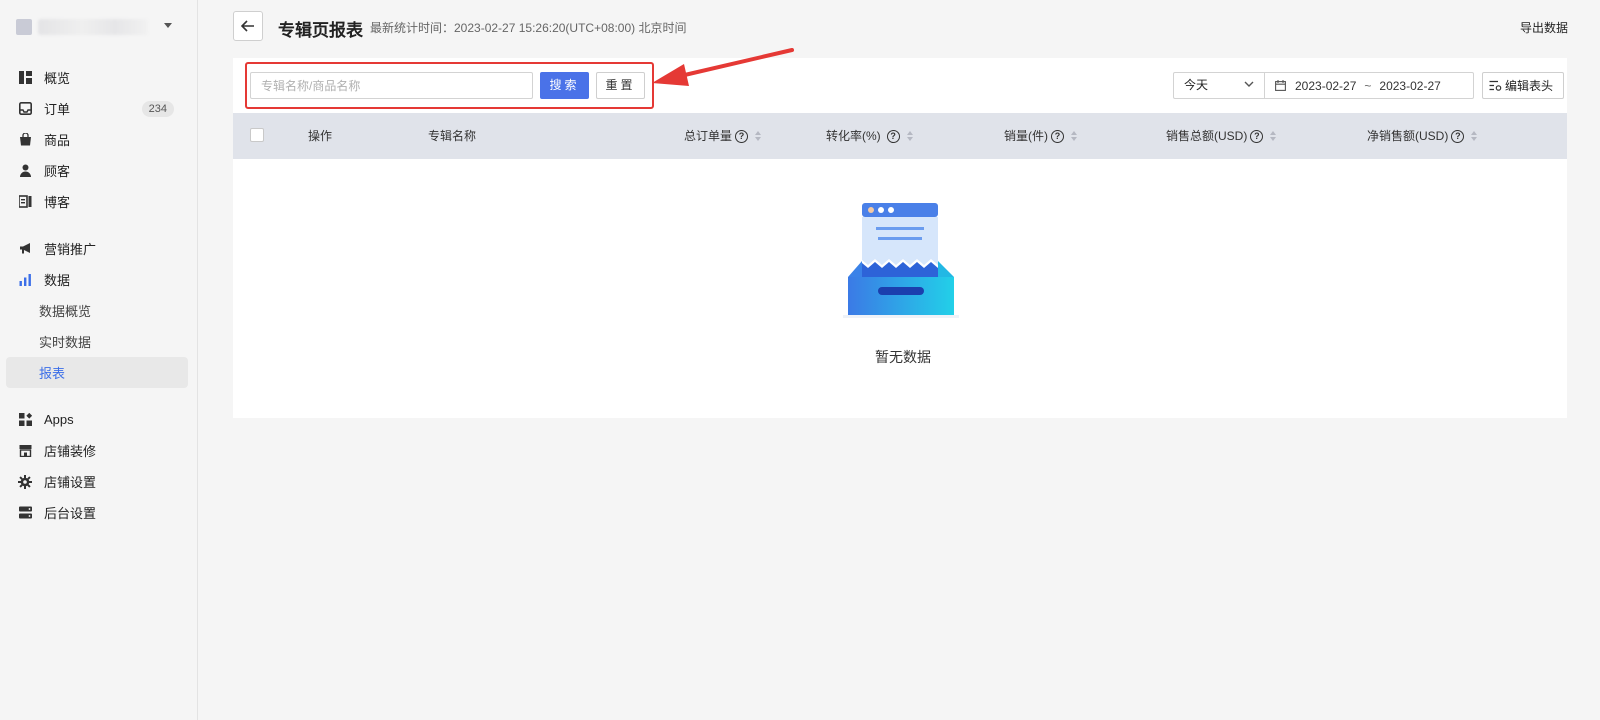 The height and width of the screenshot is (720, 1600). Describe the element at coordinates (1026, 136) in the screenshot. I see `column-label: 销量(件)` at that location.